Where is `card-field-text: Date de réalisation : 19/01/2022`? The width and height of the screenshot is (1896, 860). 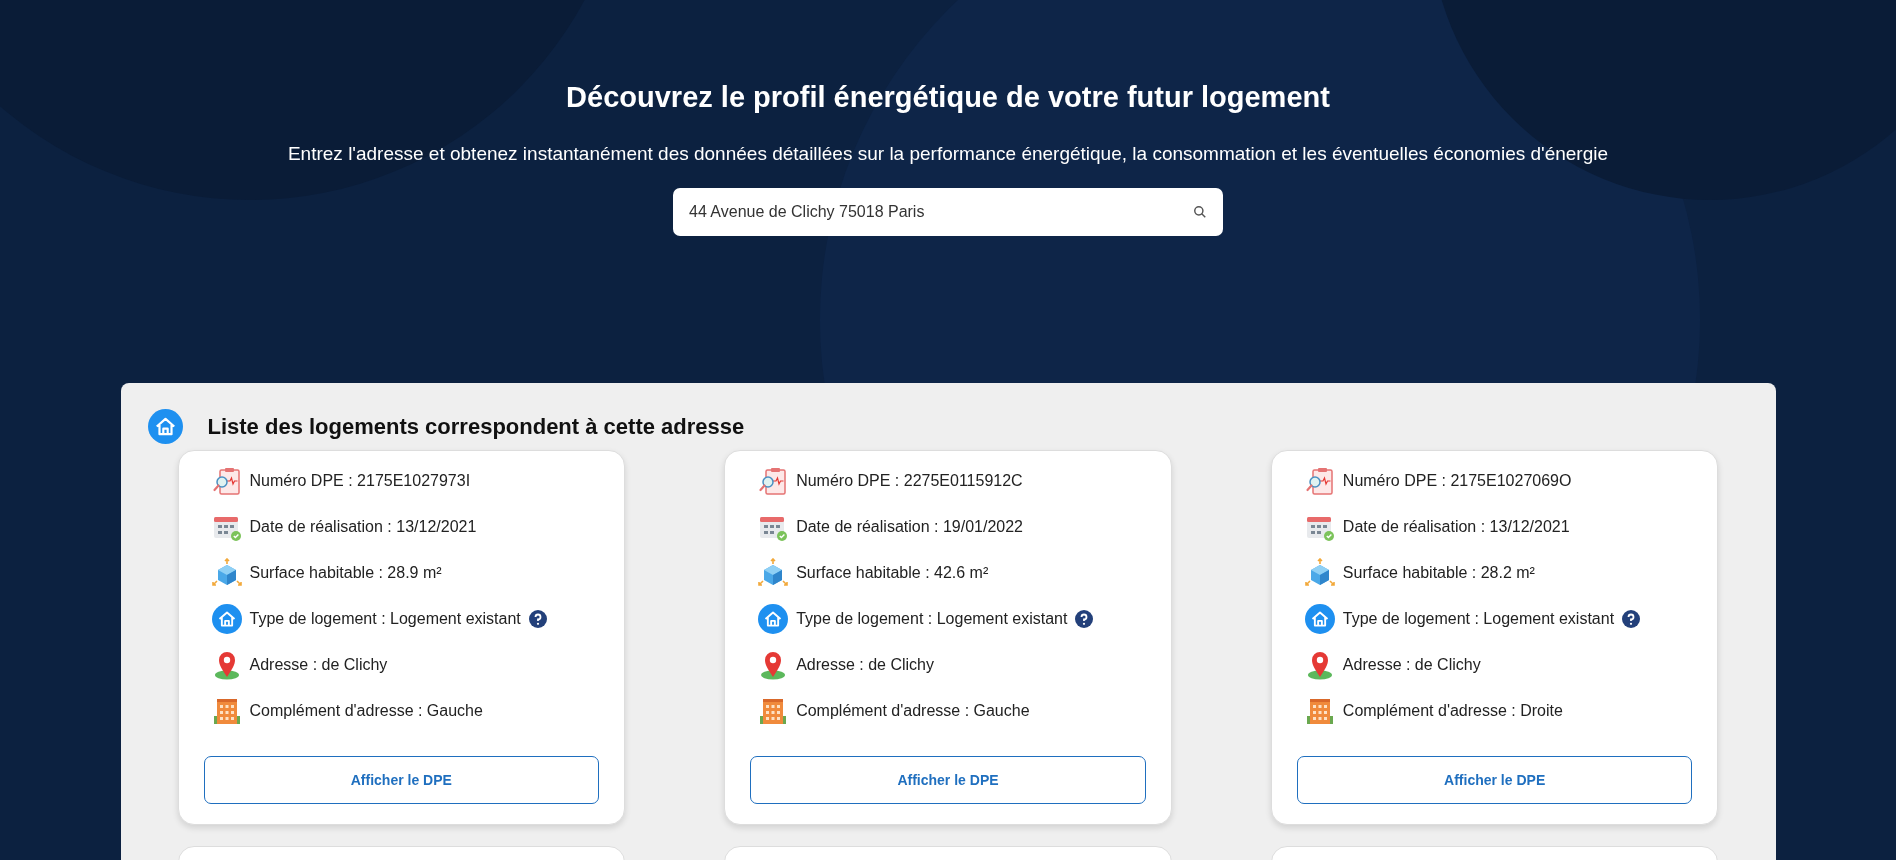
card-field-text: Date de réalisation : 19/01/2022 is located at coordinates (909, 527).